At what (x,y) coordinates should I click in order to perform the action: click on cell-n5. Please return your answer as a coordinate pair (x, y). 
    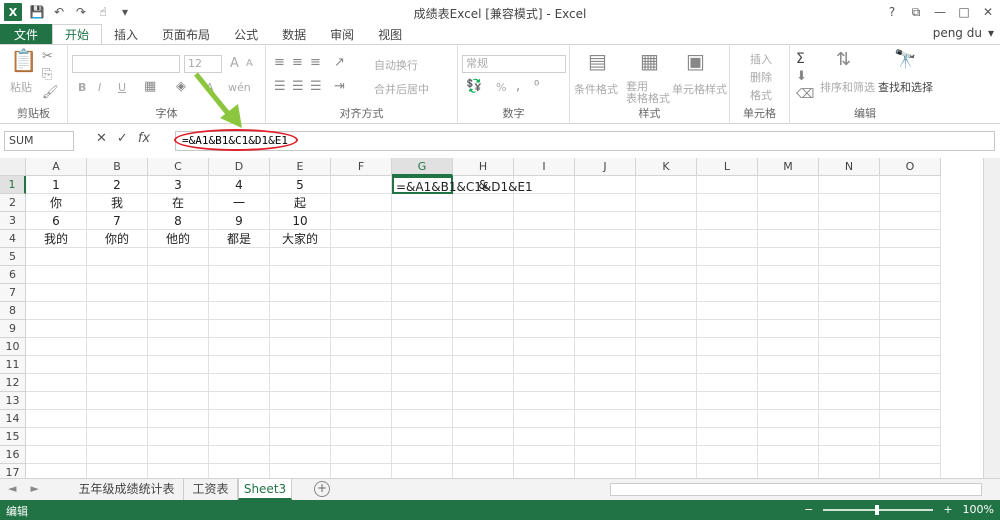
    Looking at the image, I should click on (849, 257).